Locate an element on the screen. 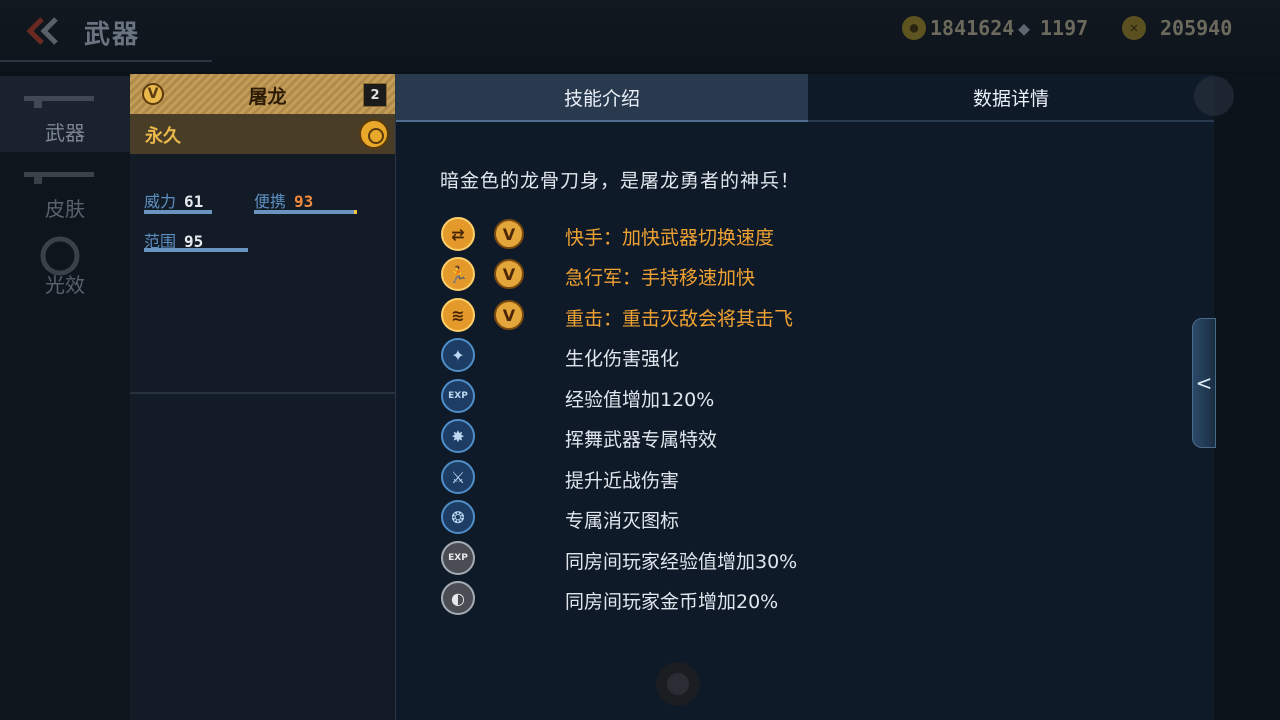  coin-icon: ● is located at coordinates (914, 28).